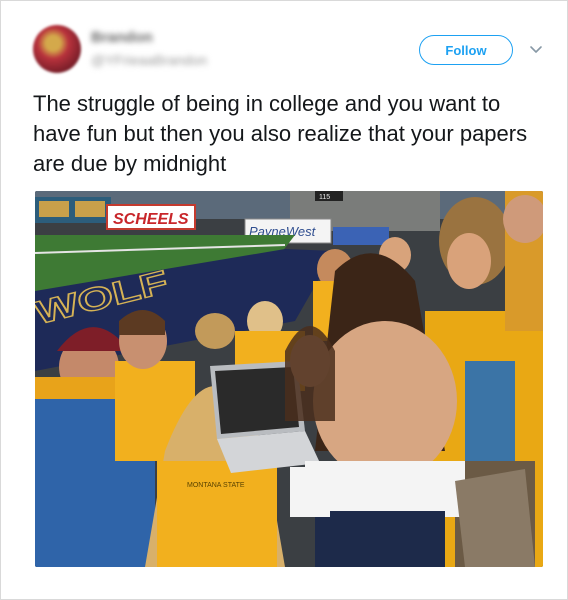 This screenshot has height=600, width=568. Describe the element at coordinates (122, 37) in the screenshot. I see `author-name: Brandon` at that location.